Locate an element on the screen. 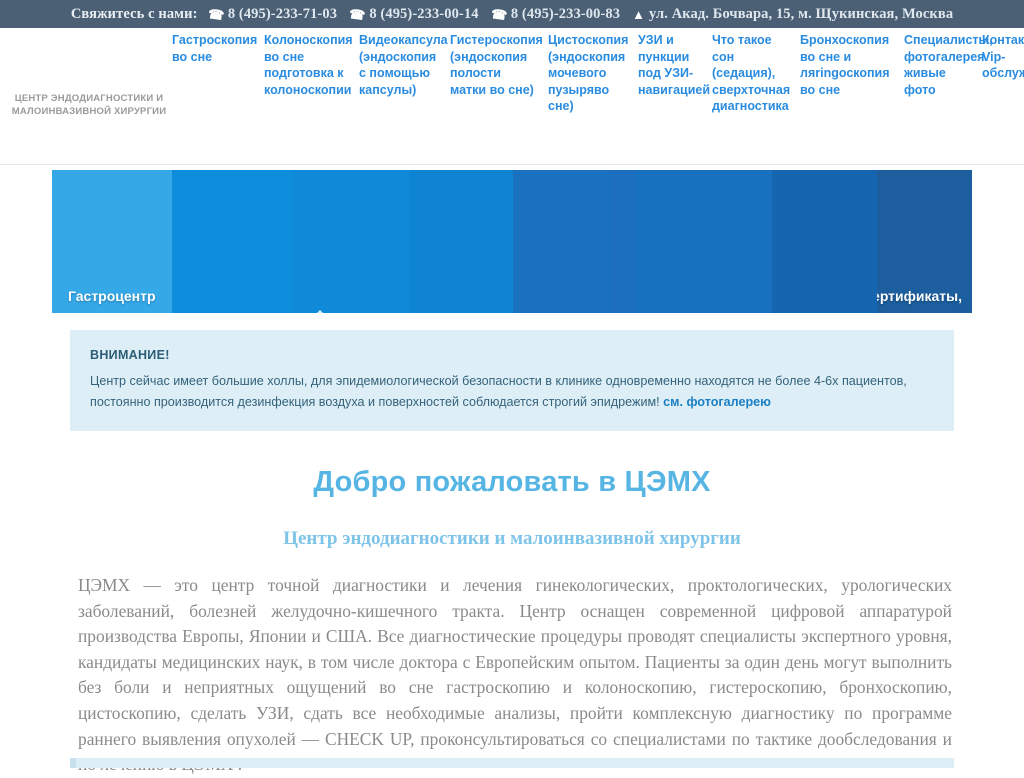 The height and width of the screenshot is (778, 1024). phone-link-3: ☎ 8 (495)-233-00-83 is located at coordinates (555, 14).